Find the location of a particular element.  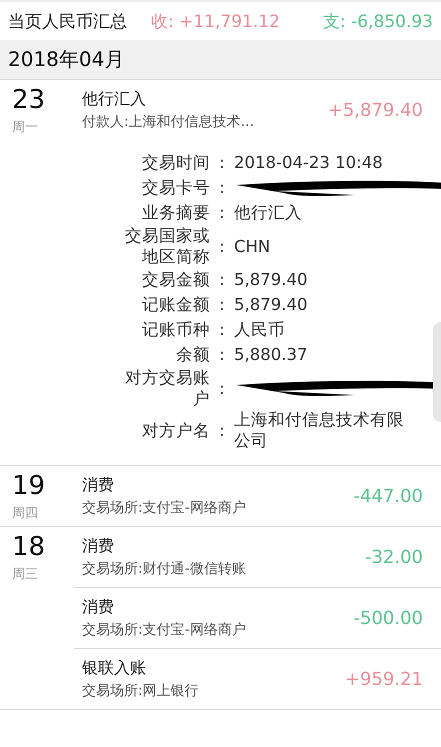

transaction-row: 消费 交易场所:财付通-微信转账 -32.00 is located at coordinates (257, 557).